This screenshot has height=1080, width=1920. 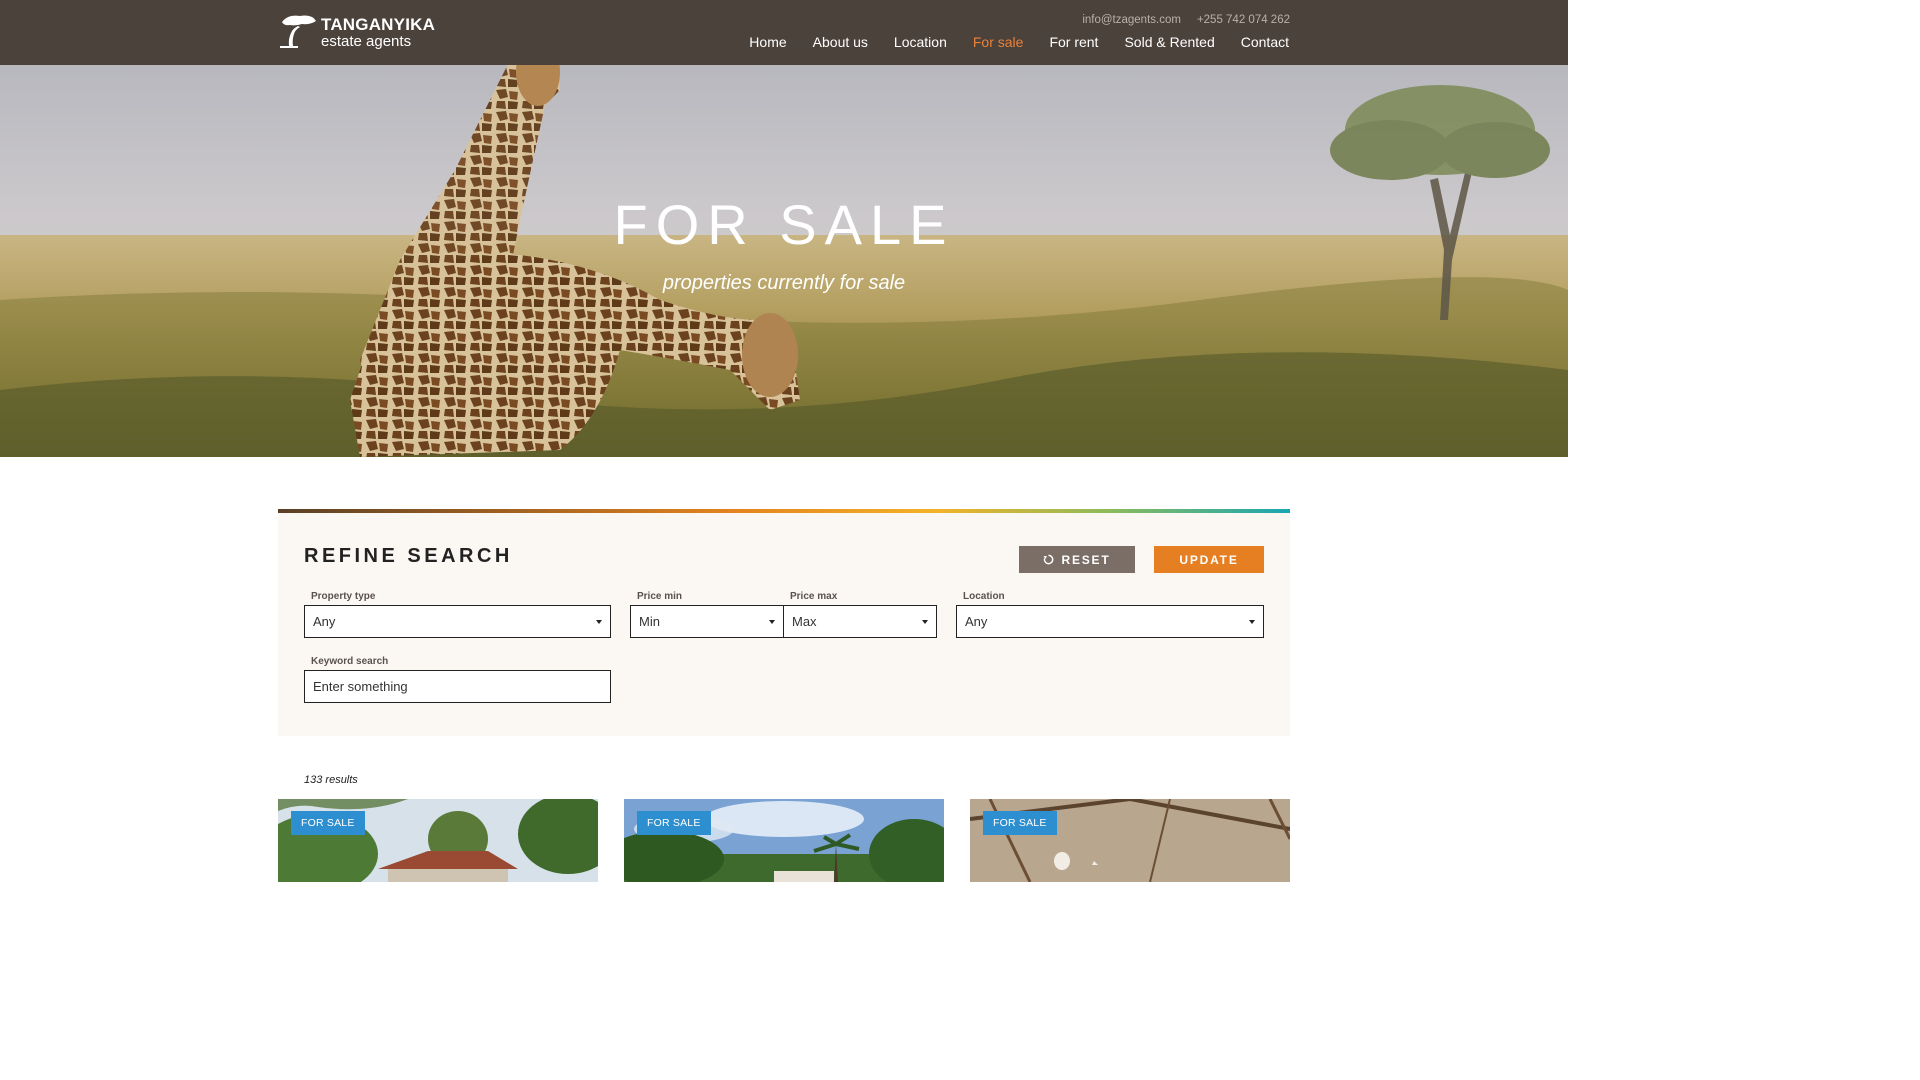 What do you see at coordinates (998, 42) in the screenshot?
I see `nav-item-for-sale: For sale` at bounding box center [998, 42].